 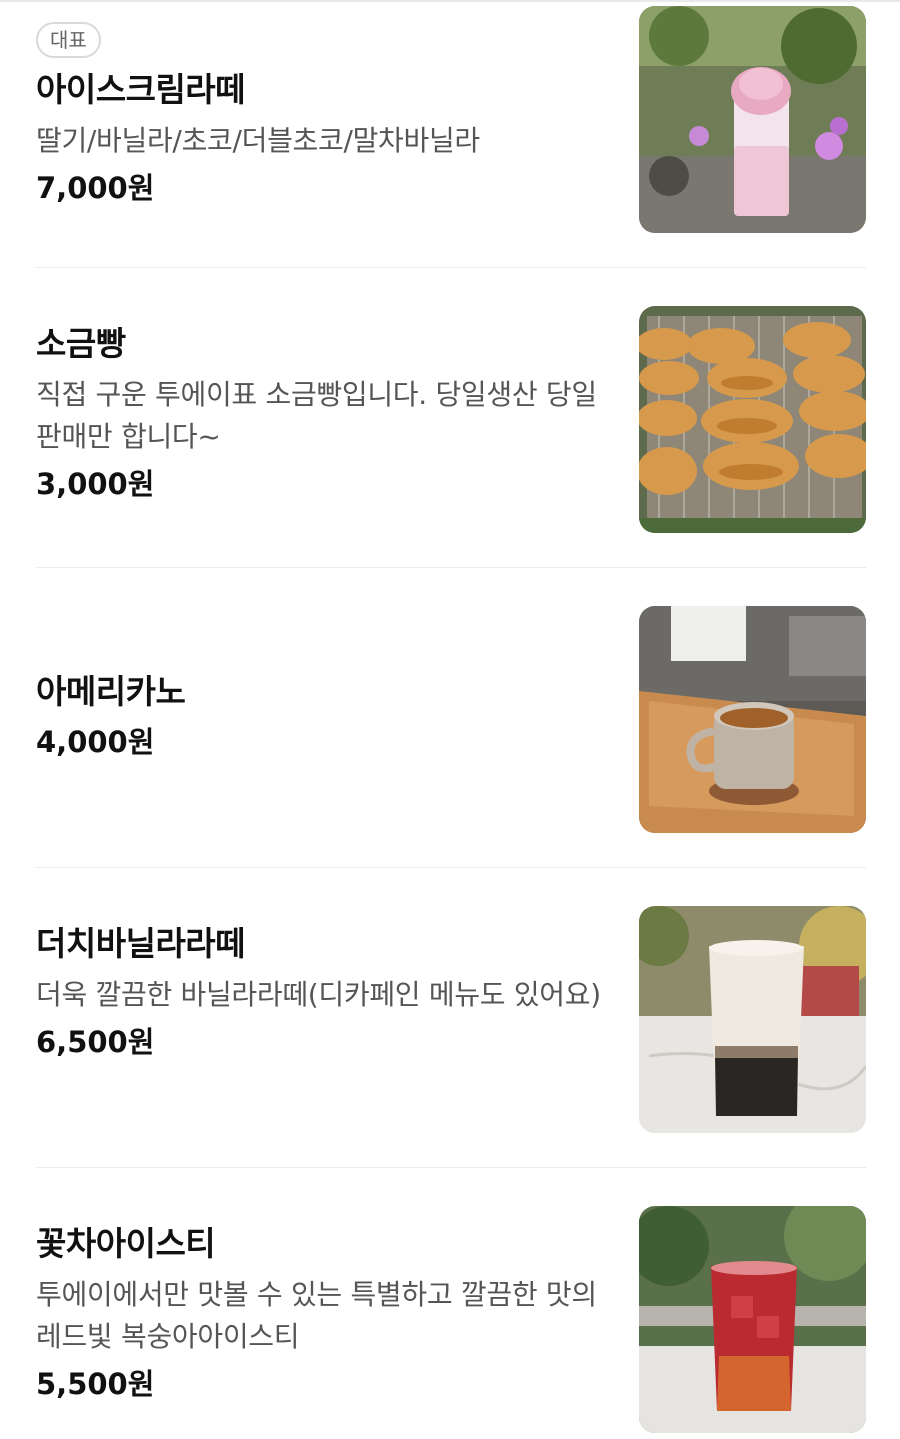 I want to click on menu-item-price: 3,000원, so click(x=95, y=484).